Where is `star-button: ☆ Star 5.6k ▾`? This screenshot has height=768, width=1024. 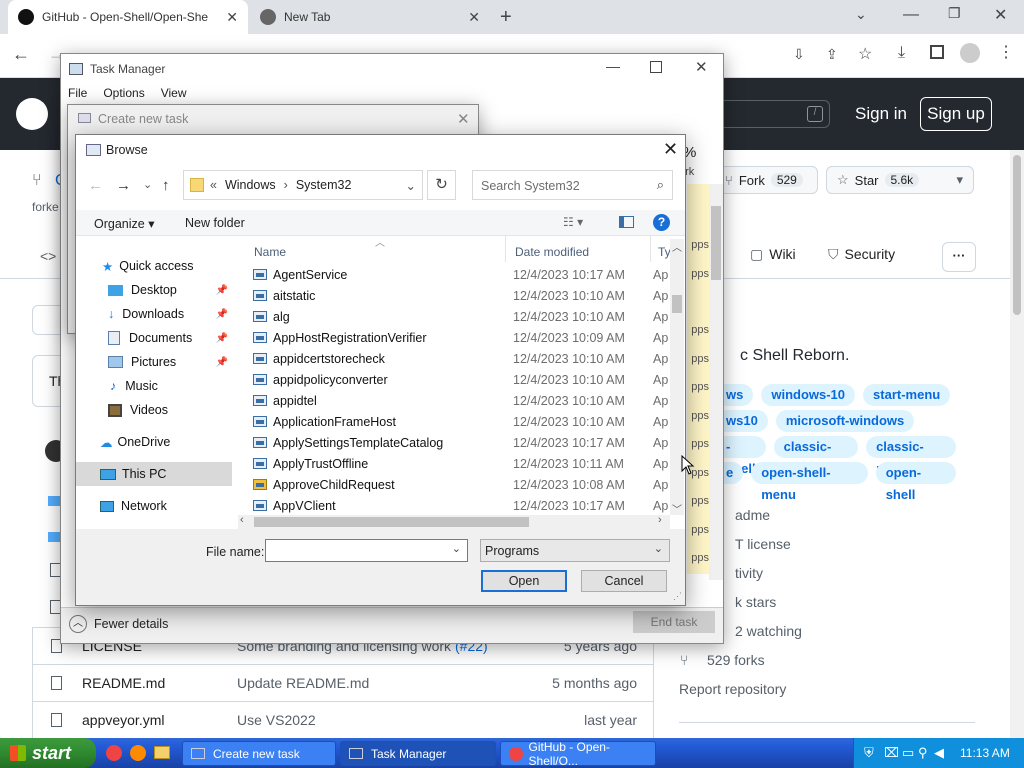 star-button: ☆ Star 5.6k ▾ is located at coordinates (900, 180).